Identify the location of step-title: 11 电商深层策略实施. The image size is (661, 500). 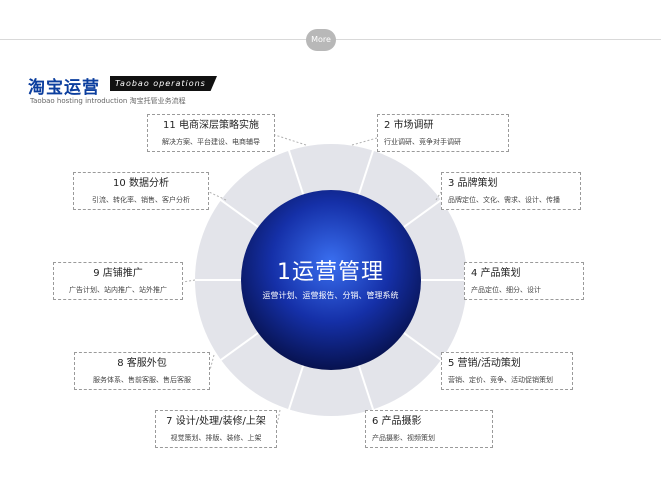
(211, 125).